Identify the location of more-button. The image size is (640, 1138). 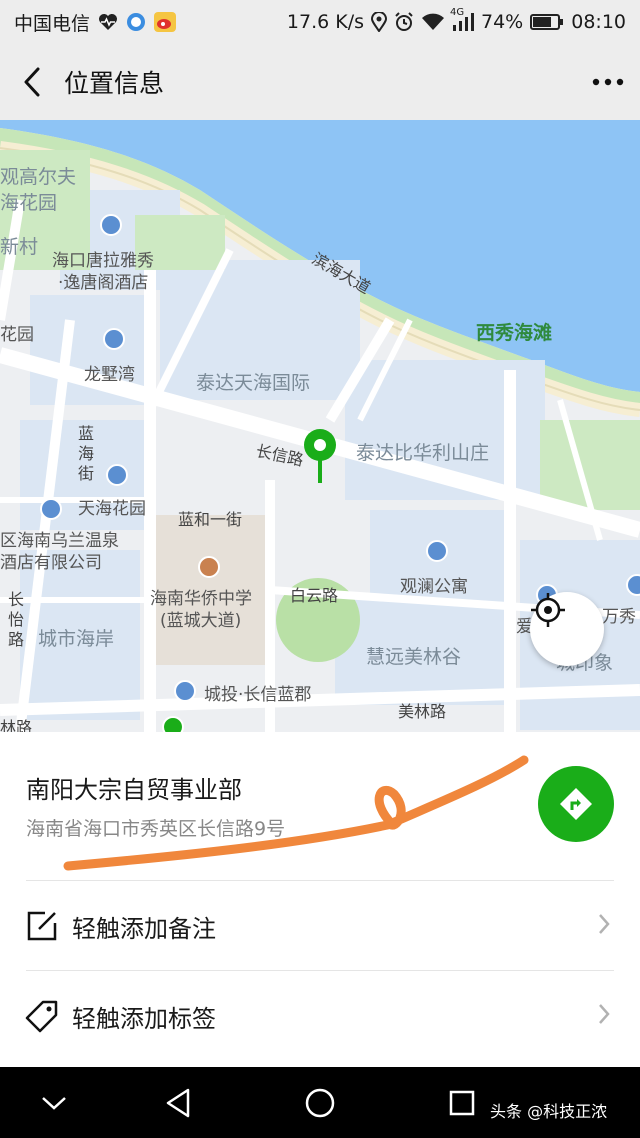
(608, 82).